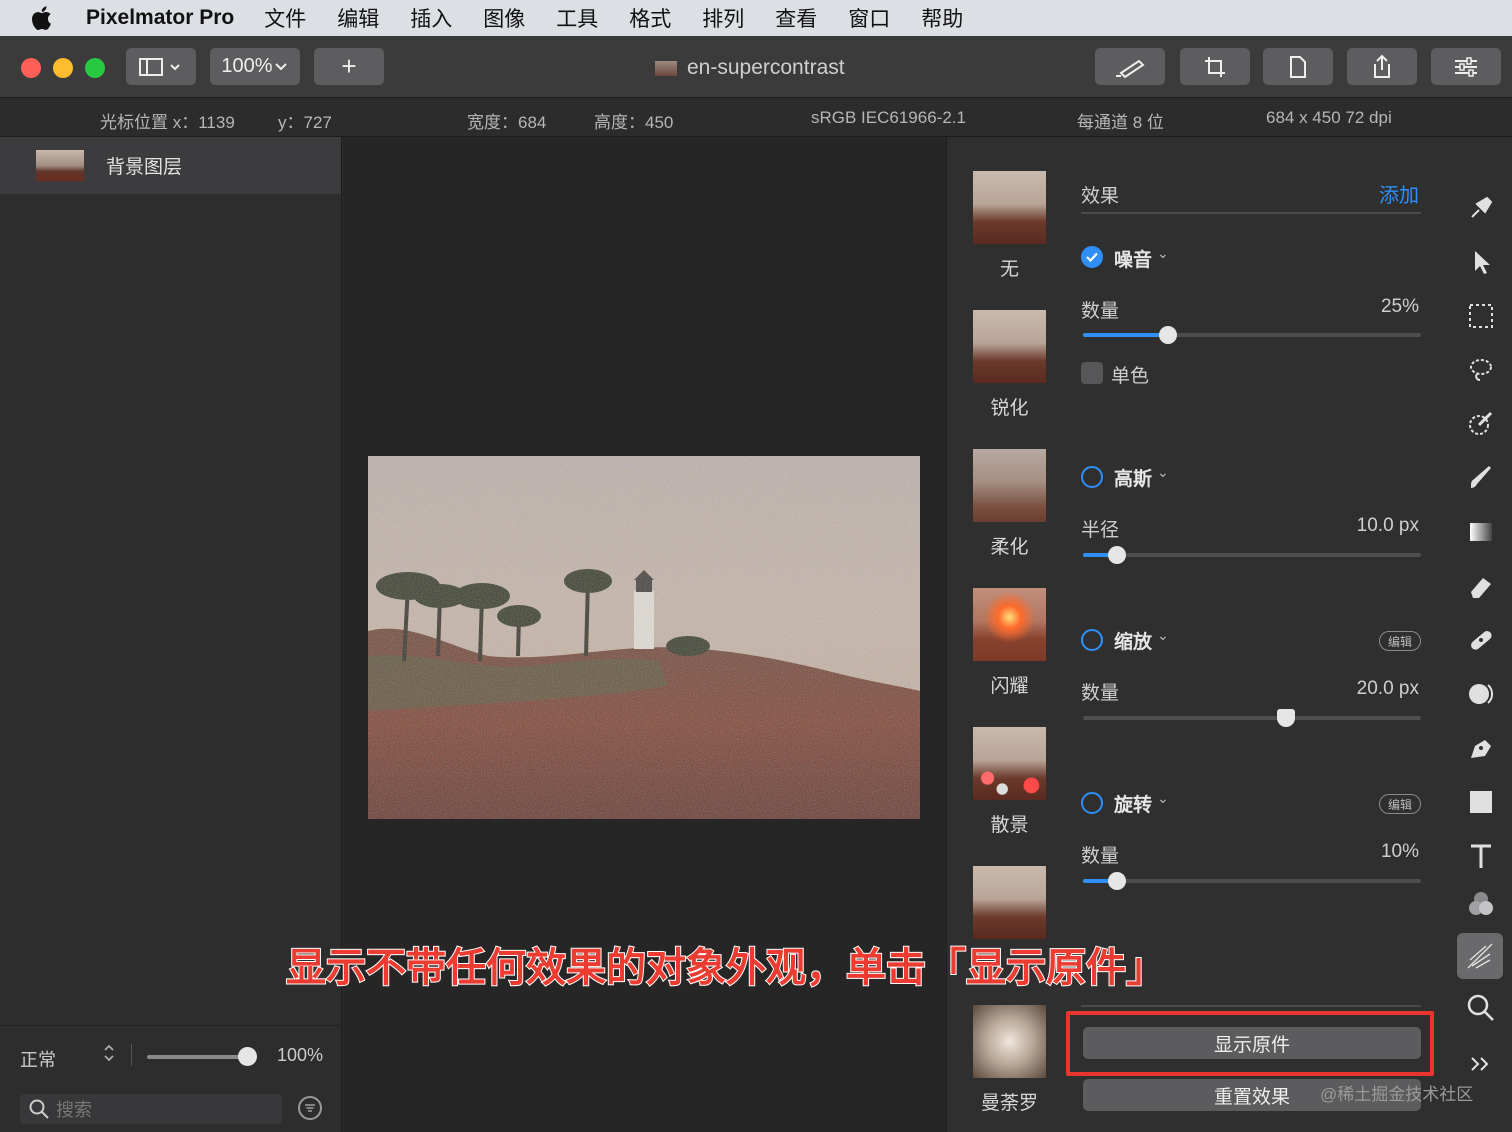 This screenshot has width=1512, height=1132. I want to click on distort-tool-icon, so click(1481, 694).